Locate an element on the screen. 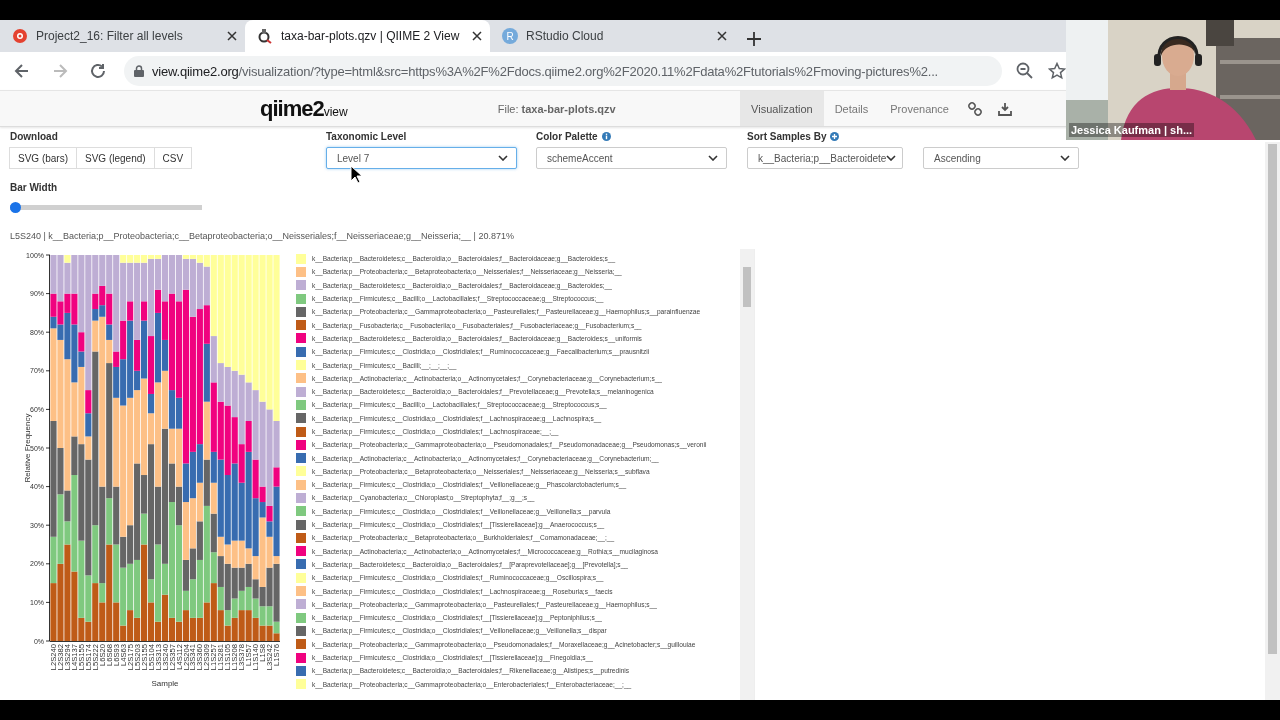 This screenshot has width=1280, height=720. browser-tab: taxa-bar-plots.qzv | QIIME 2 View is located at coordinates (367, 36).